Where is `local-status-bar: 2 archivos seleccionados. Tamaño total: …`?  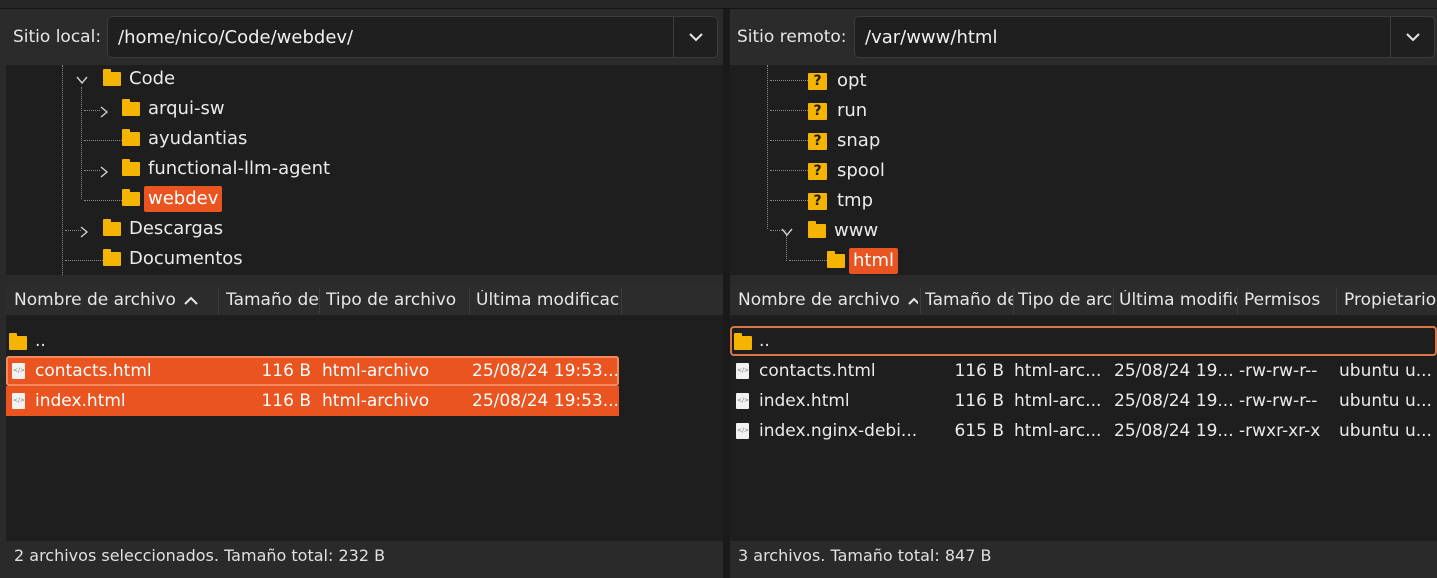
local-status-bar: 2 archivos seleccionados. Tamaño total: … is located at coordinates (364, 556).